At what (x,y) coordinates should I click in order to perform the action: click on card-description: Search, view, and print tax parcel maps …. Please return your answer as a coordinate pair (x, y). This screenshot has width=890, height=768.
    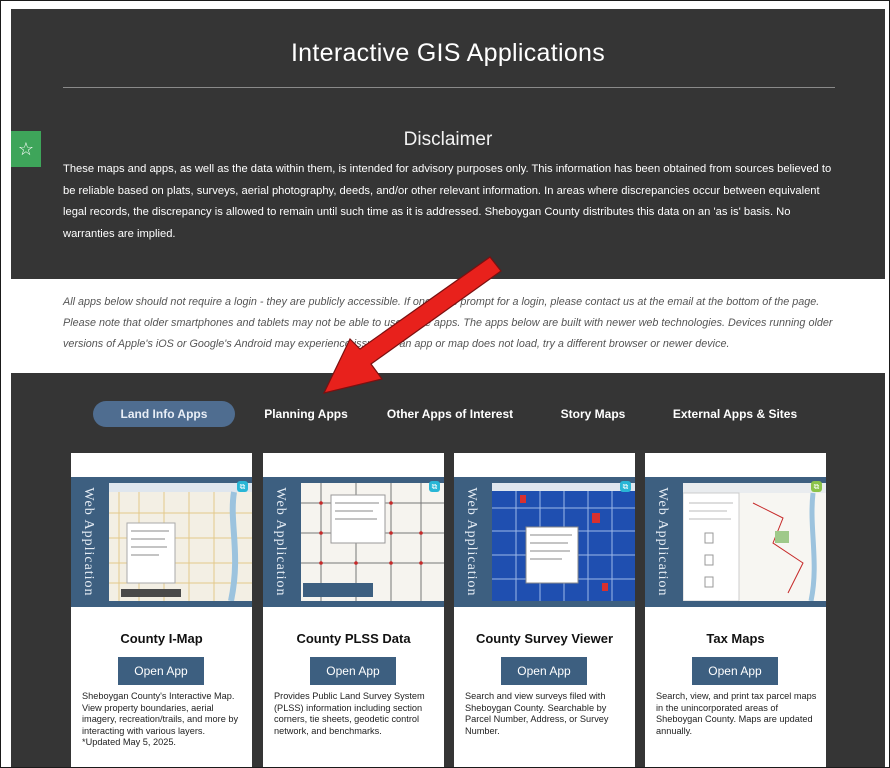
    Looking at the image, I should click on (736, 713).